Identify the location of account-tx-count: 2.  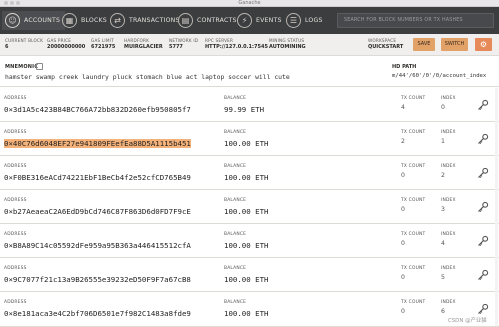
(403, 141).